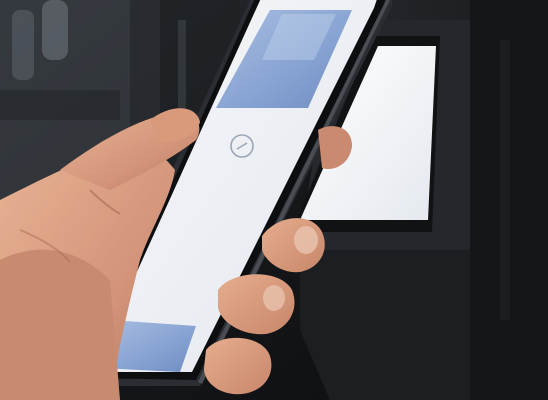 The width and height of the screenshot is (548, 400). Describe the element at coordinates (238, 366) in the screenshot. I see `finger-lower` at that location.